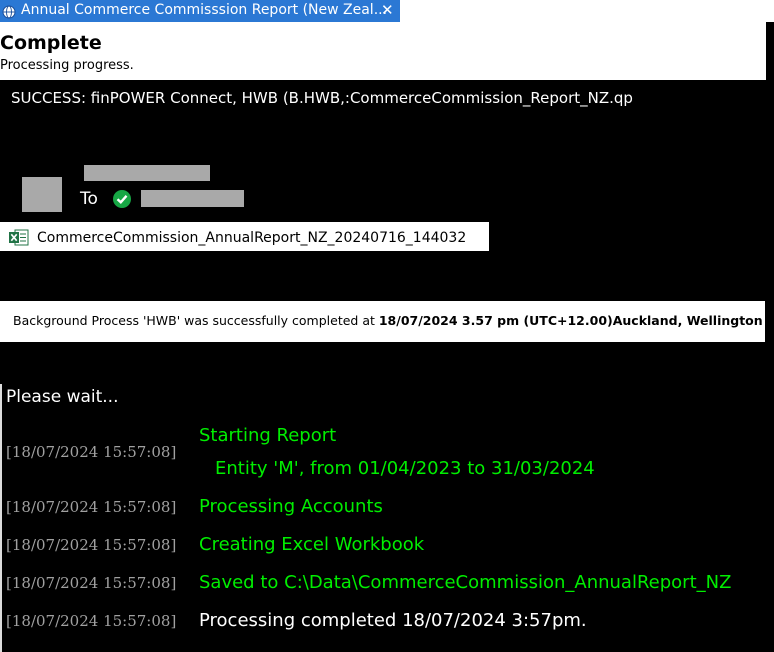 Image resolution: width=774 pixels, height=652 pixels. Describe the element at coordinates (67, 65) in the screenshot. I see `page-subtitle: Processing progress.` at that location.